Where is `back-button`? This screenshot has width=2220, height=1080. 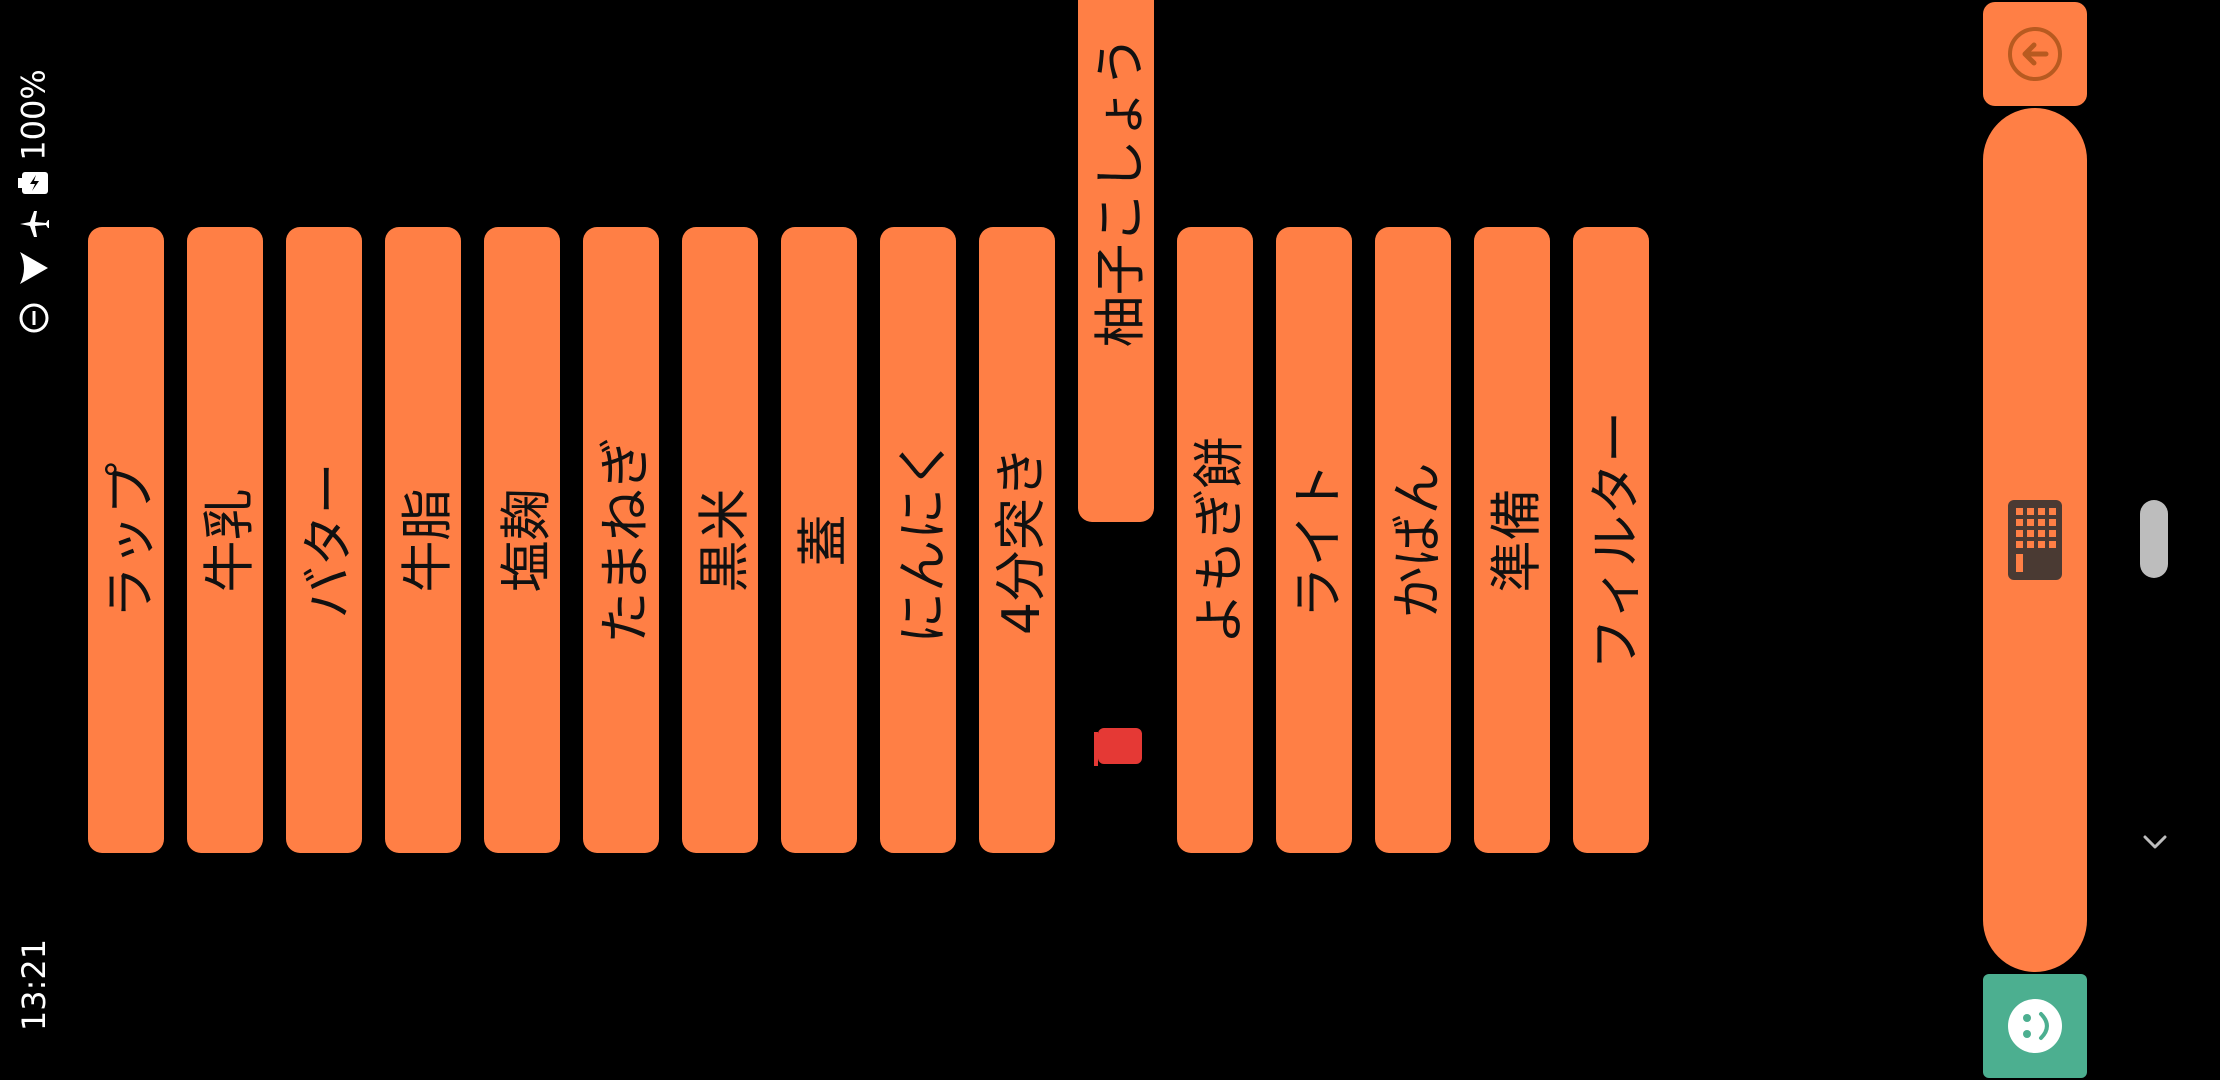
back-button is located at coordinates (2035, 54).